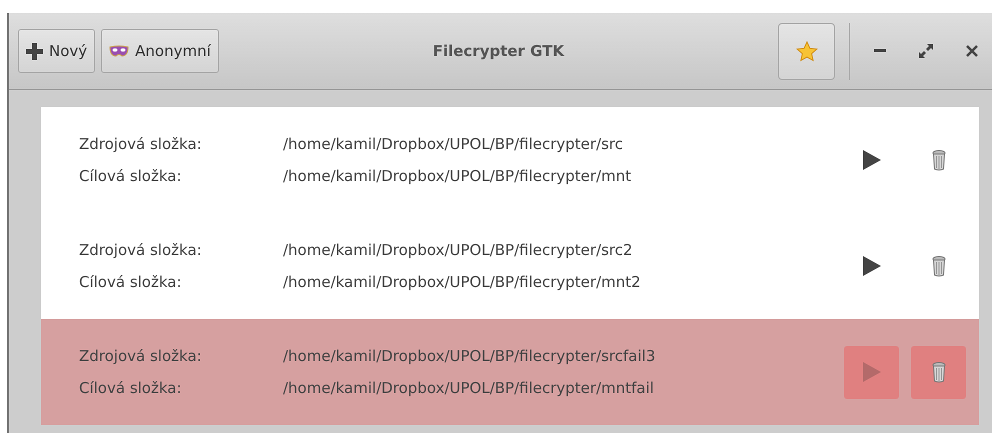  What do you see at coordinates (469, 356) in the screenshot?
I see `source-path: /home/kamil/Dropbox/UPOL/BP/filecrypter/srcfail3` at bounding box center [469, 356].